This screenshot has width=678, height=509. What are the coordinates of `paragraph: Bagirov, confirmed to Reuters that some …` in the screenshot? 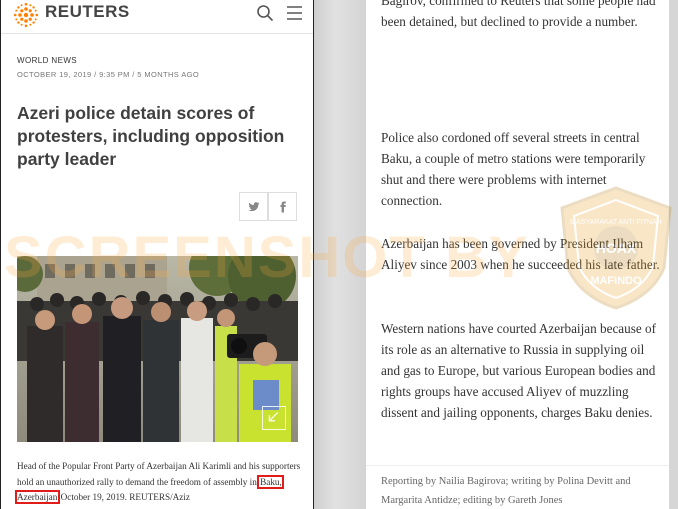 It's located at (518, 14).